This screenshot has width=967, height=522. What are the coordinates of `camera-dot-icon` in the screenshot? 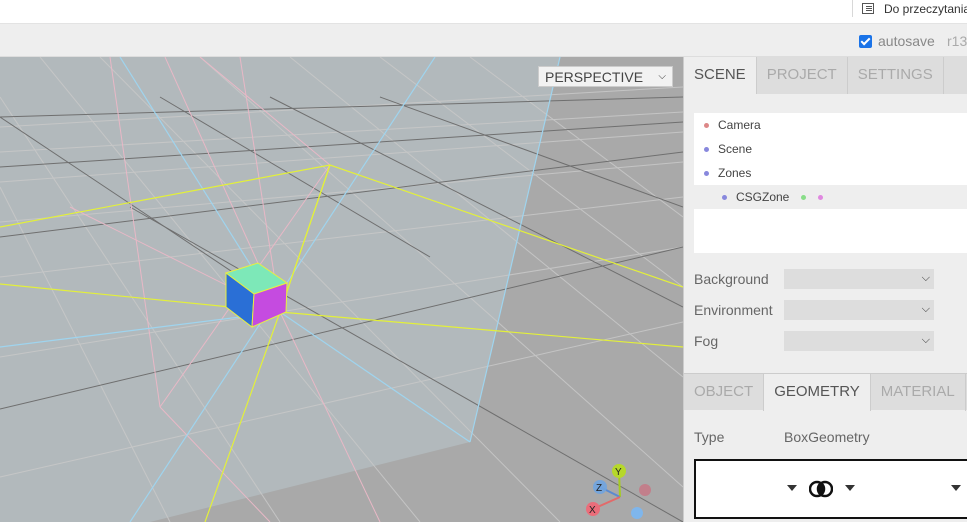 It's located at (706, 125).